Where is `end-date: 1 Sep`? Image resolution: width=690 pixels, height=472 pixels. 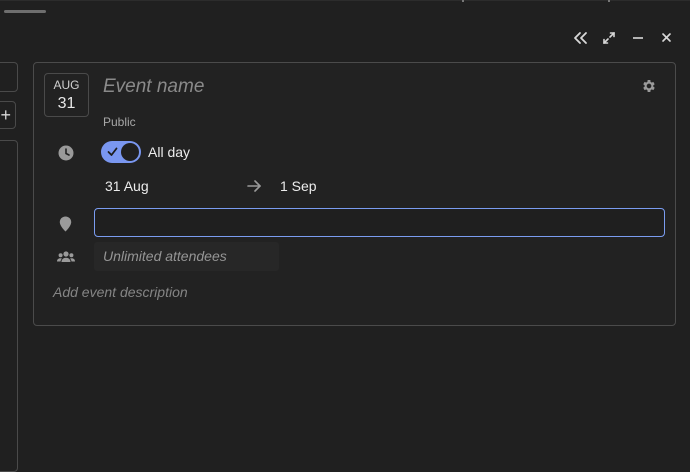 end-date: 1 Sep is located at coordinates (298, 186).